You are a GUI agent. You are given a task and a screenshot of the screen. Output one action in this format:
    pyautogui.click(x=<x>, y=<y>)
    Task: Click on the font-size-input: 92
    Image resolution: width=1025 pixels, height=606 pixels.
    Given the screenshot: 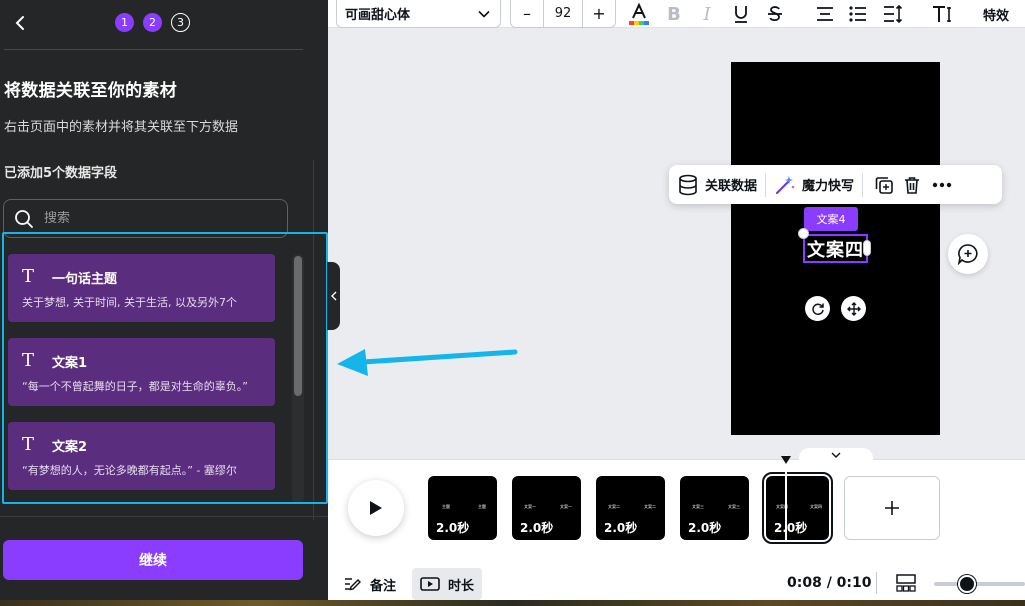 What is the action you would take?
    pyautogui.click(x=563, y=14)
    